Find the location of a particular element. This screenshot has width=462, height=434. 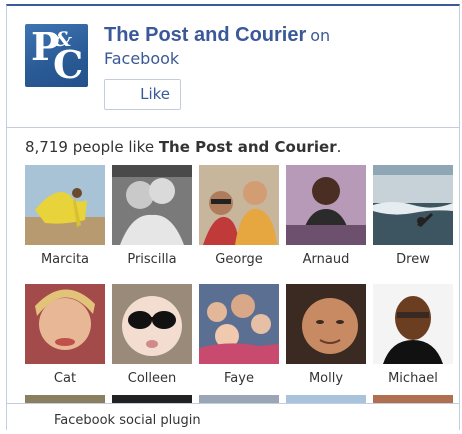

face-item: Arnaud is located at coordinates (326, 216).